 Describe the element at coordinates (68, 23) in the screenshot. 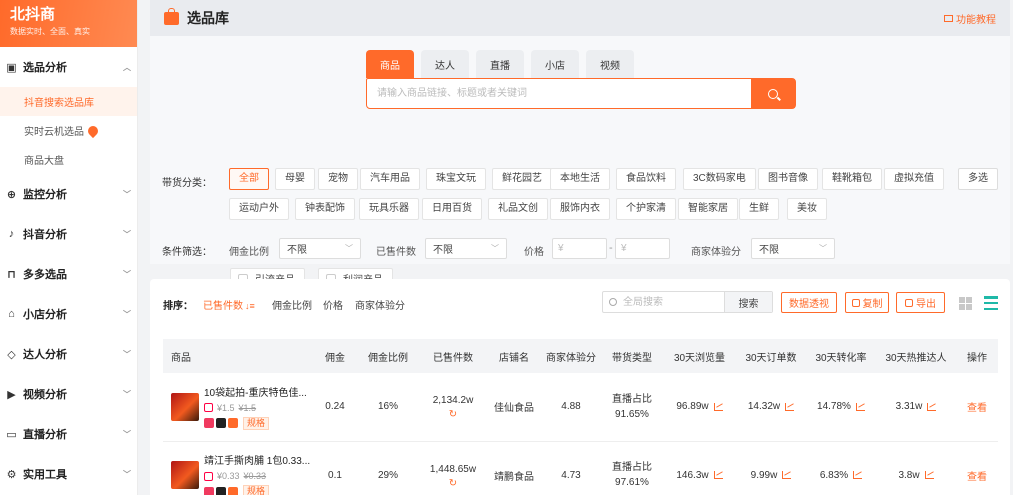

I see `brand-logo: 北抖商 数据实时、全面、真实` at that location.